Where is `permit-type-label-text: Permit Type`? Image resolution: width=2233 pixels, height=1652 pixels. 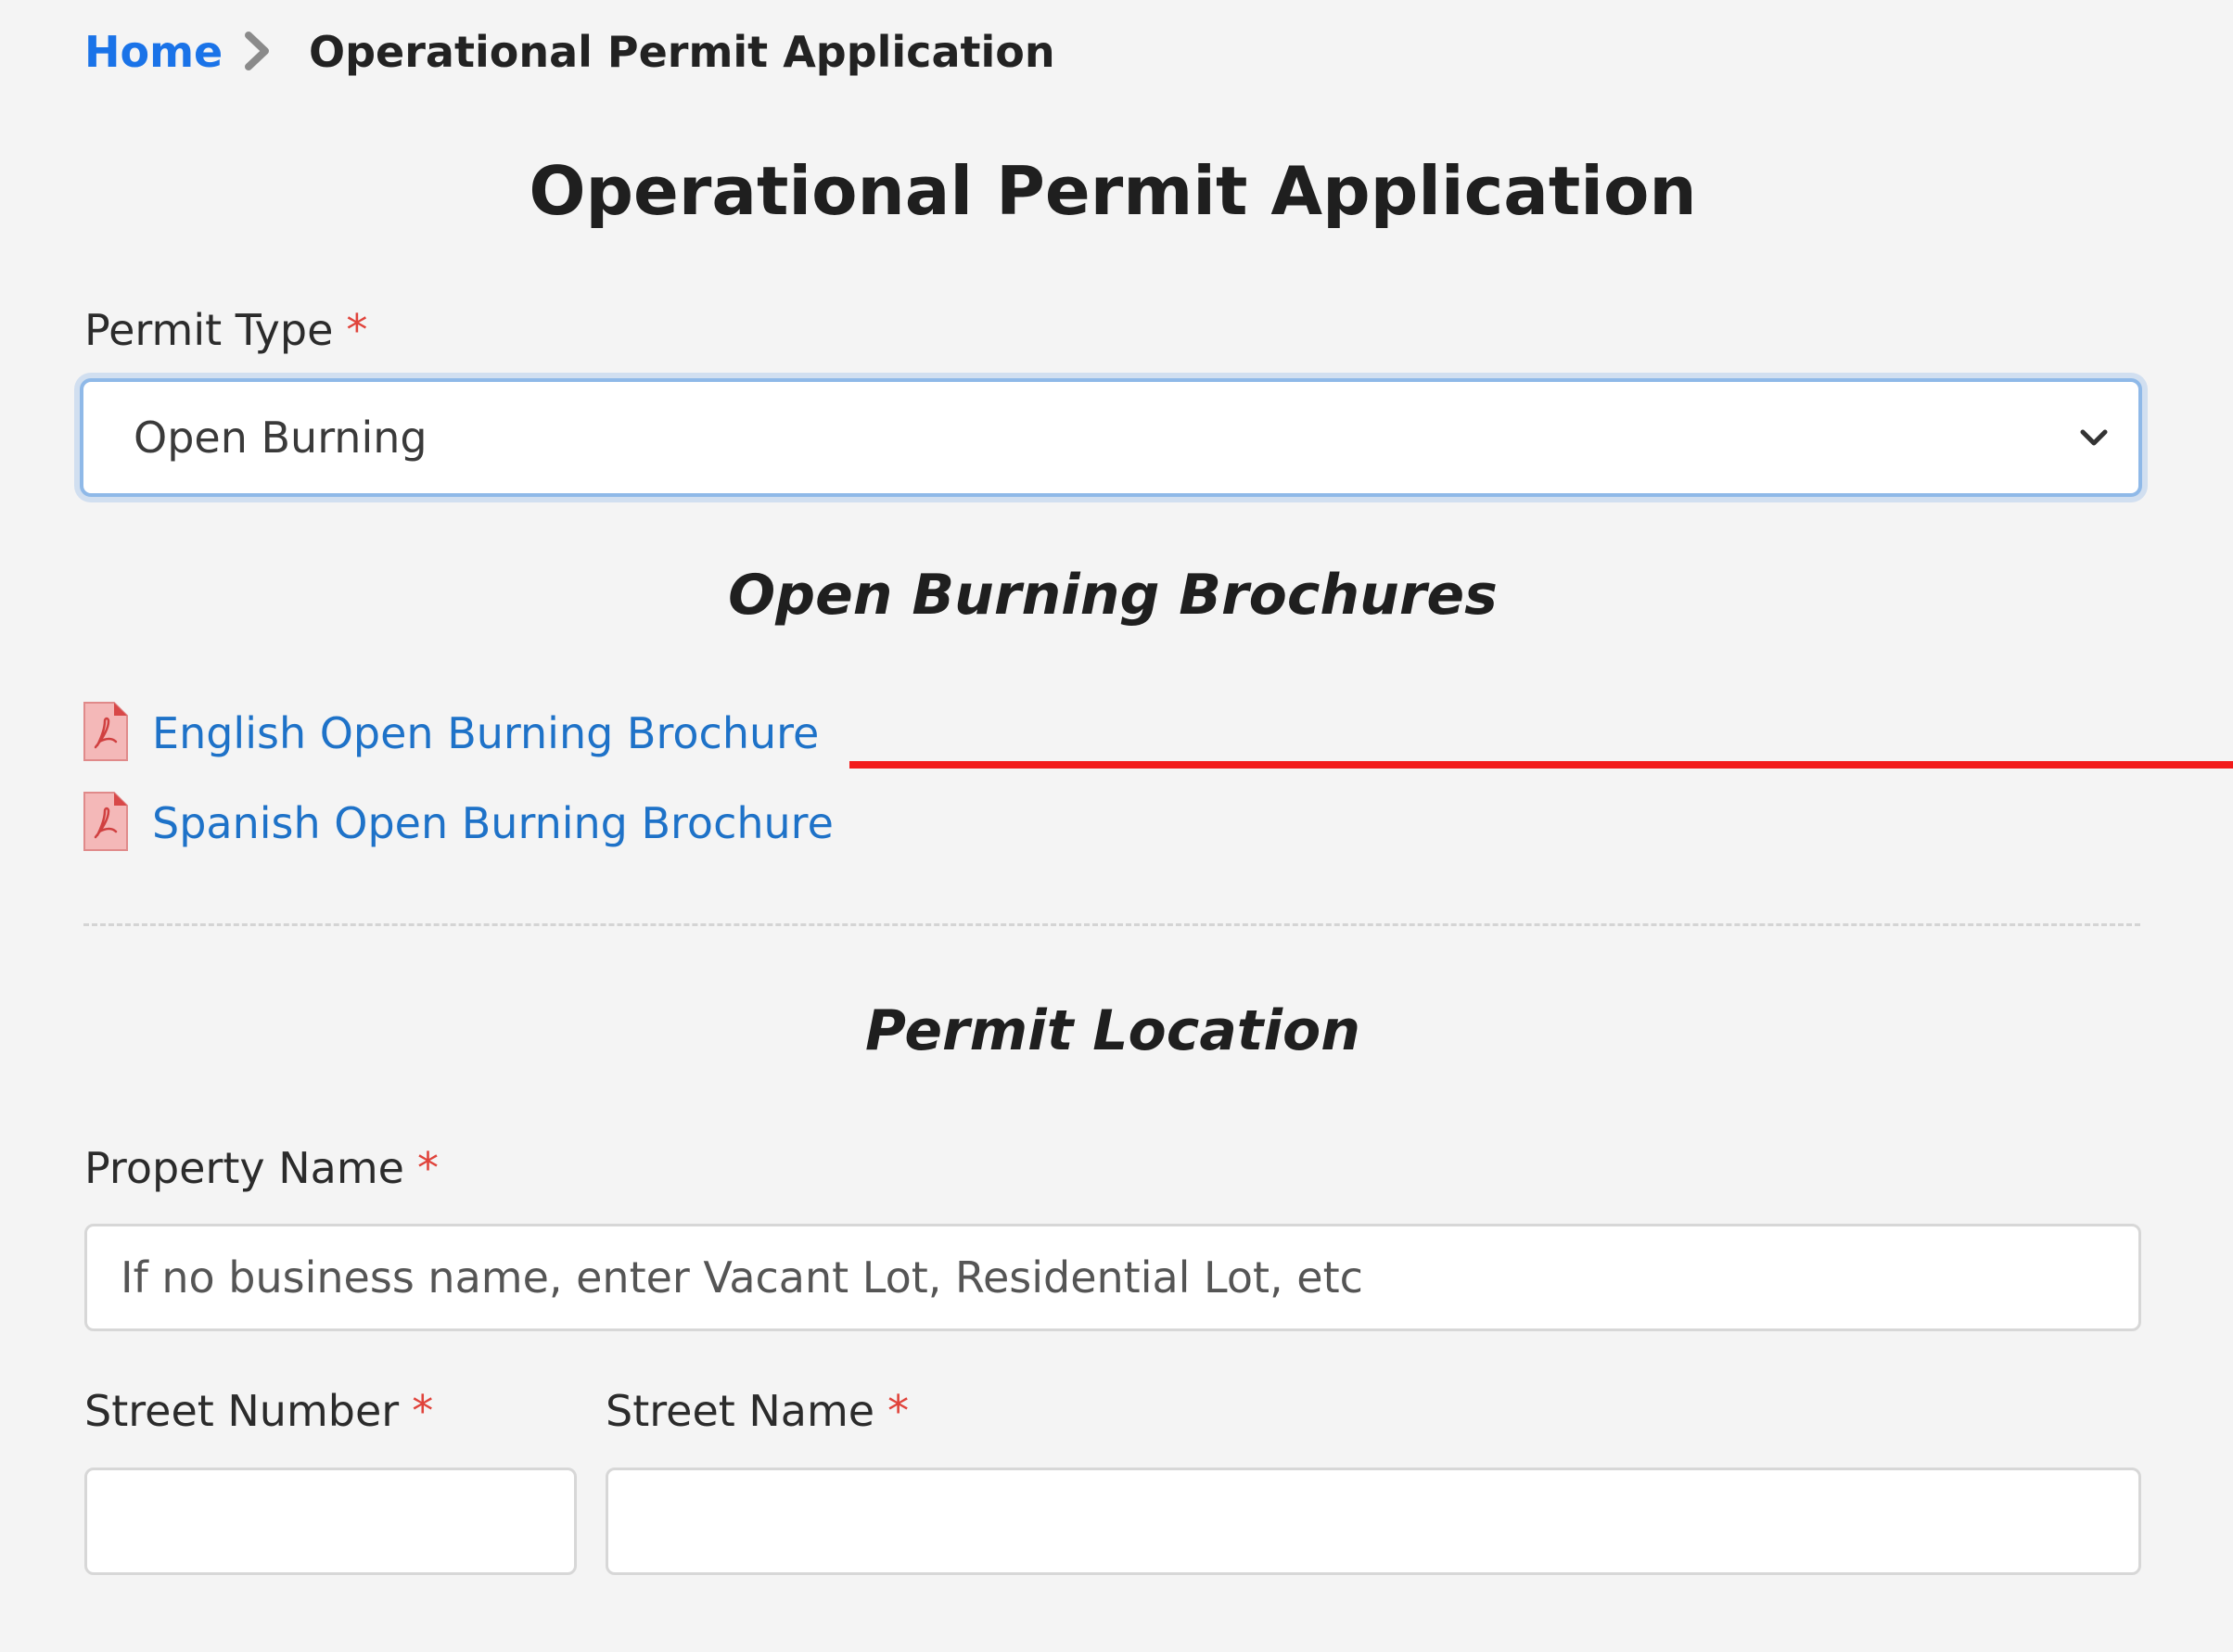 permit-type-label-text: Permit Type is located at coordinates (209, 330).